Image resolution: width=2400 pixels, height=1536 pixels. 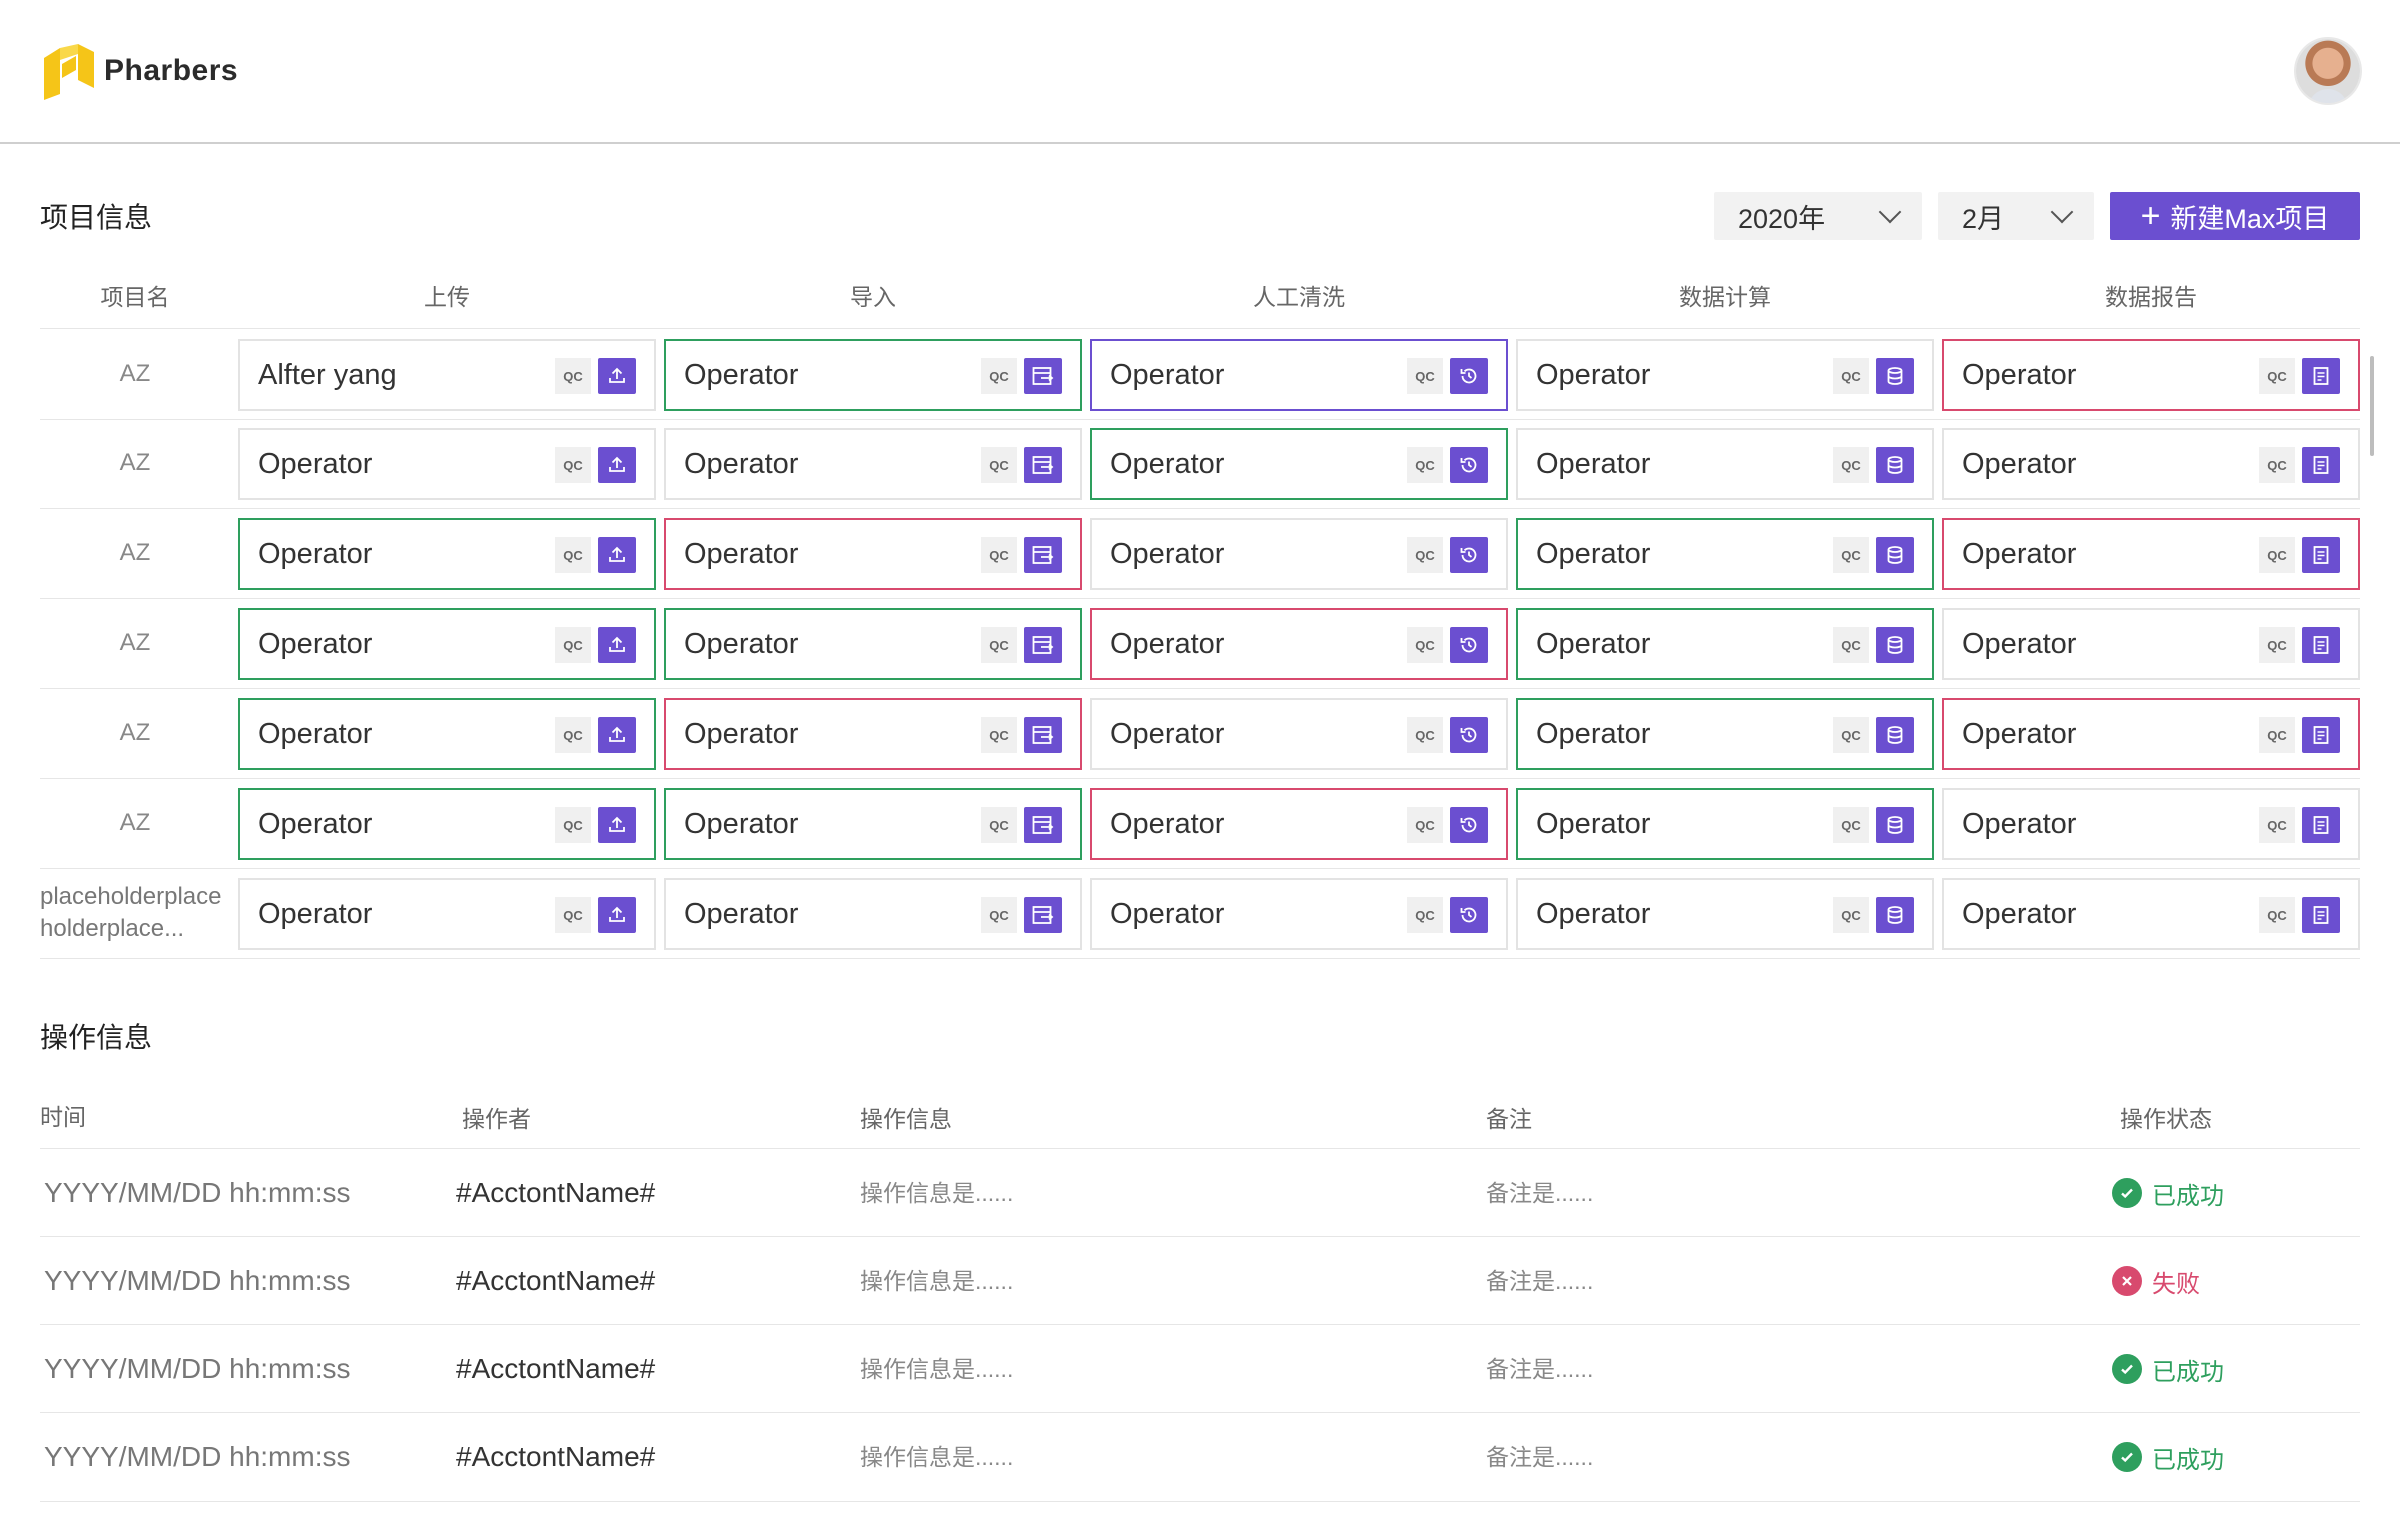 I want to click on vertical-scrollbar, so click(x=2372, y=406).